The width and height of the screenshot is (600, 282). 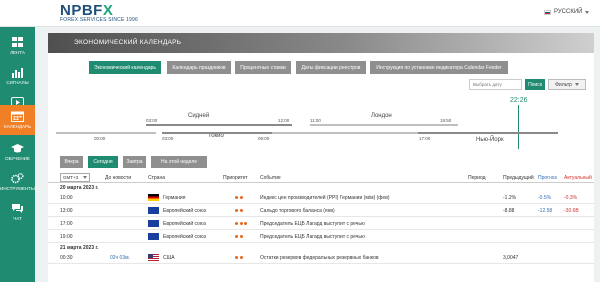 I want to click on day-this-week-button: На этой неделе, so click(x=179, y=162).